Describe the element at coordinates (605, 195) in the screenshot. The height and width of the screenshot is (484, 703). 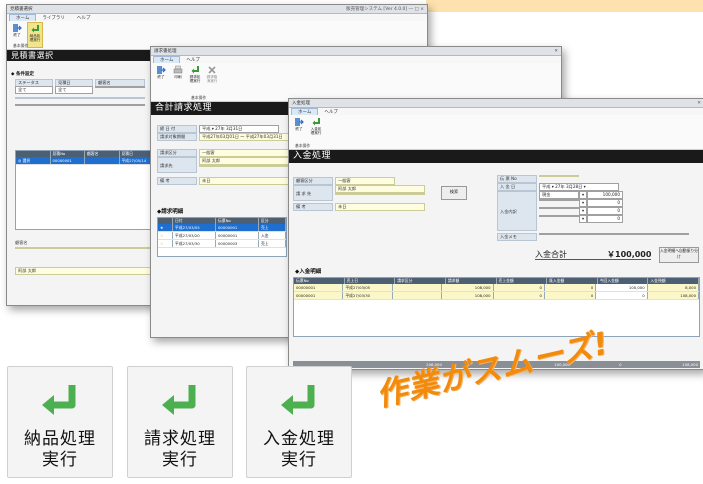
I see `breakdown-amount-1: 100,000` at that location.